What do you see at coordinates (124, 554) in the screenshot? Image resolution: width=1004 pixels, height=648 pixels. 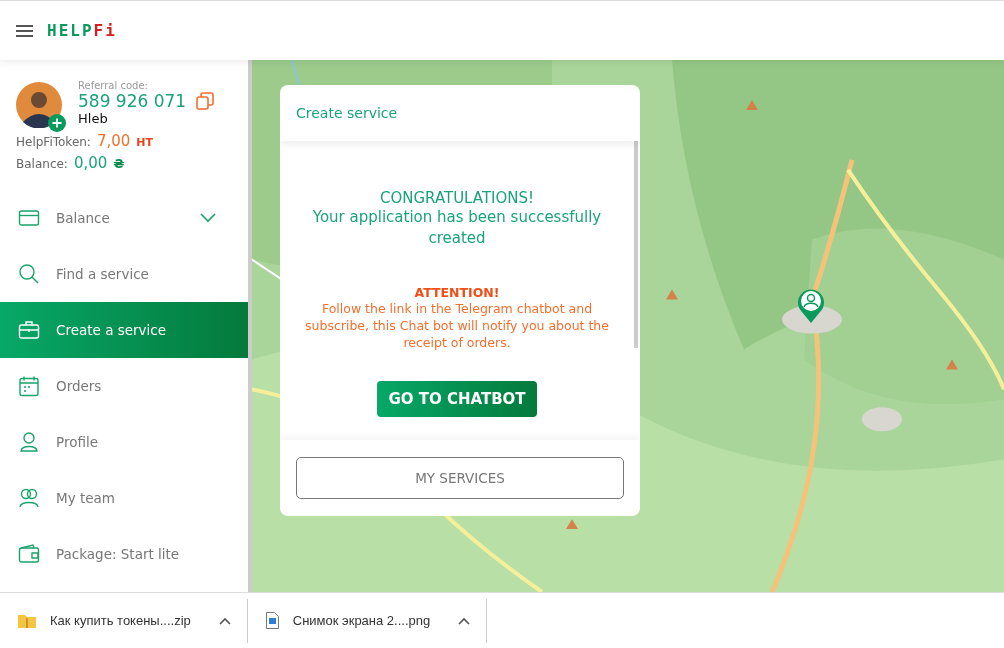 I see `sidebar-item: Package: Start lite` at bounding box center [124, 554].